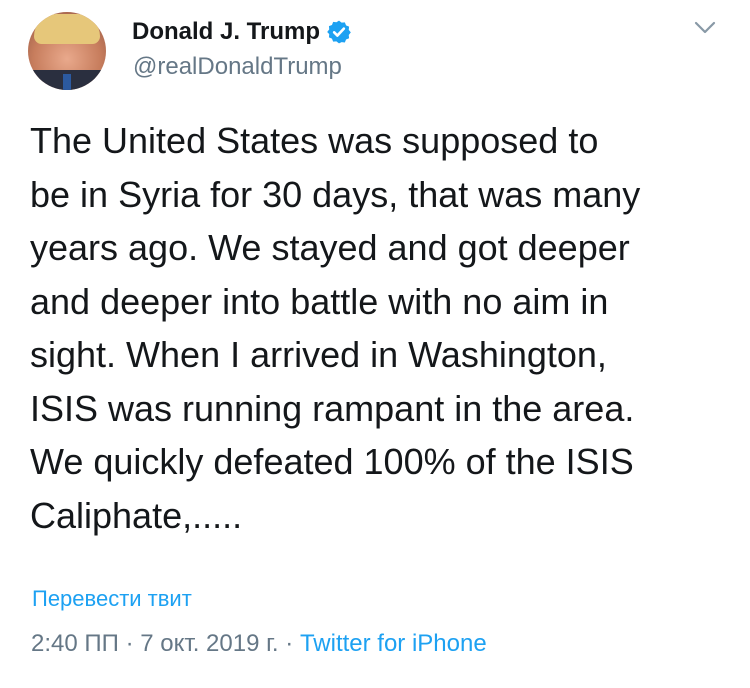 This screenshot has height=688, width=750. What do you see at coordinates (67, 82) in the screenshot?
I see `avatar-tie` at bounding box center [67, 82].